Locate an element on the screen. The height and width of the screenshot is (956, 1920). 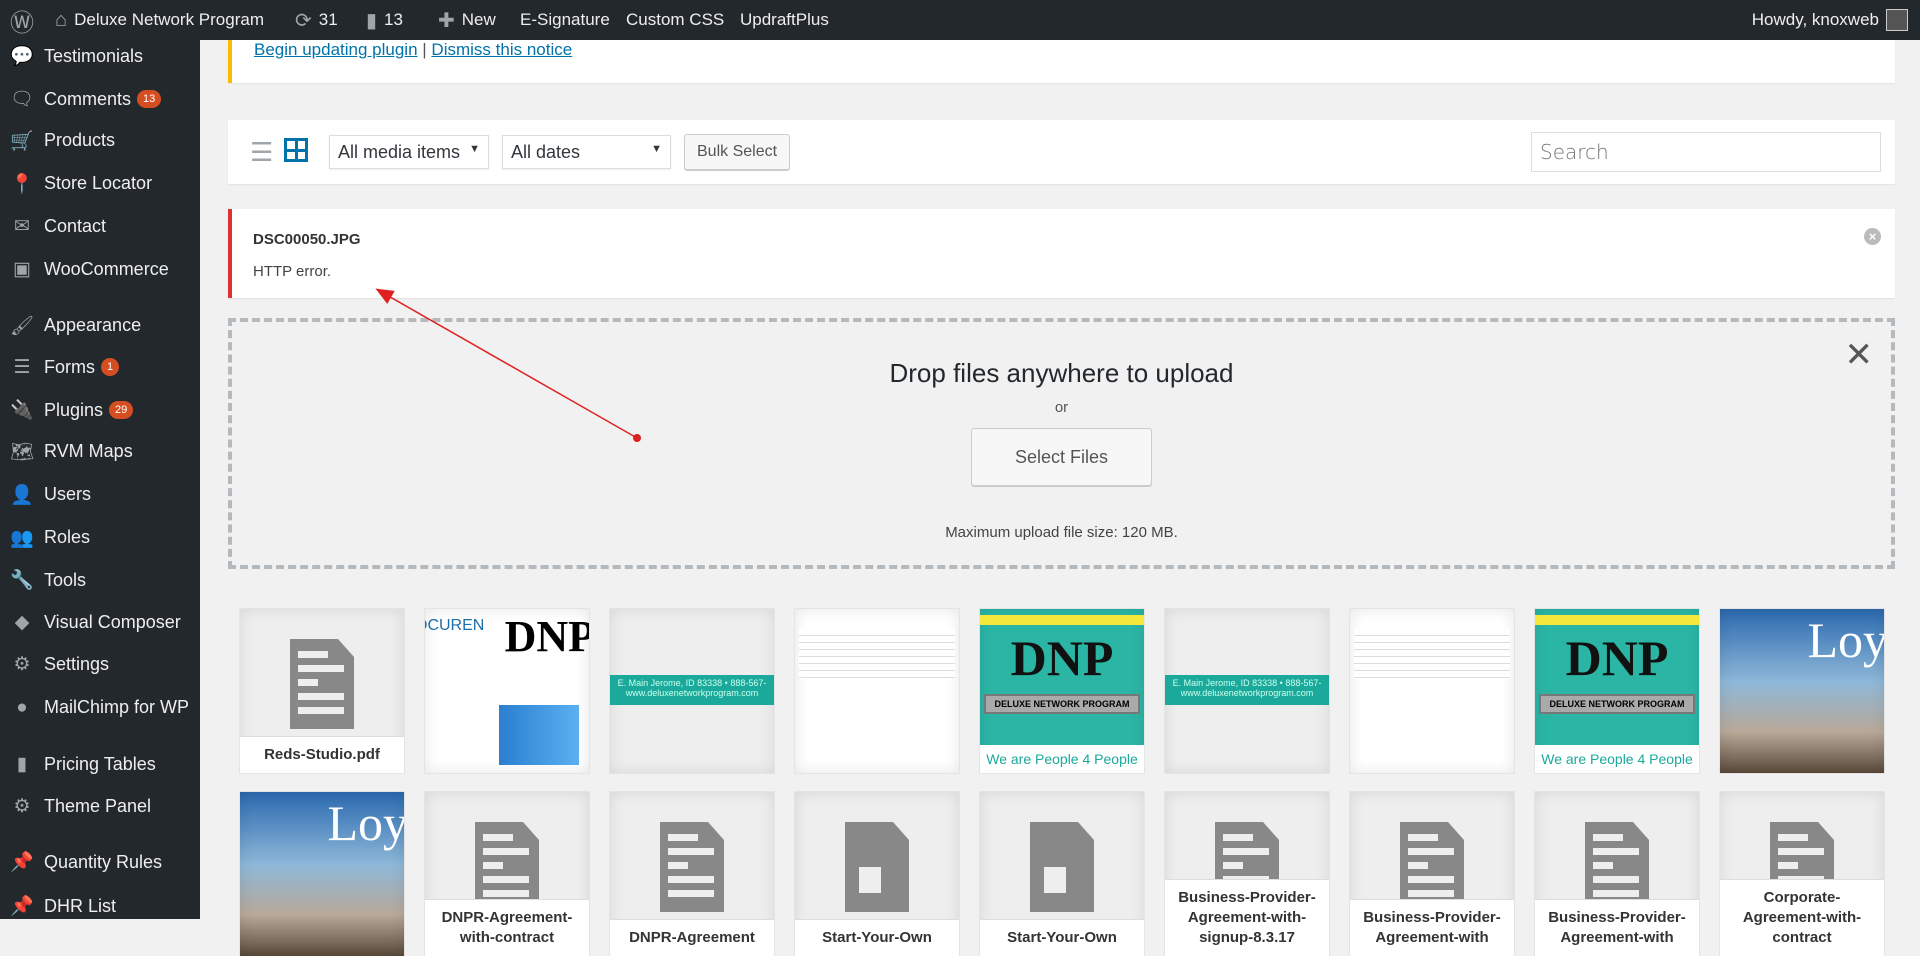
media-item-filename: DNPR-Agreement is located at coordinates (692, 937).